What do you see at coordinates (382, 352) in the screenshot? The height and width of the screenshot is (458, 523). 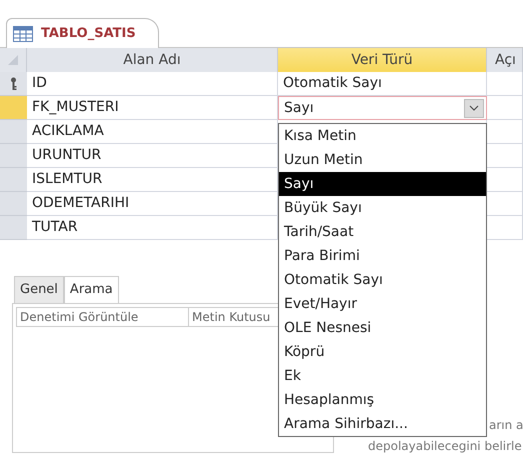 I see `dropdown-option: Köprü` at bounding box center [382, 352].